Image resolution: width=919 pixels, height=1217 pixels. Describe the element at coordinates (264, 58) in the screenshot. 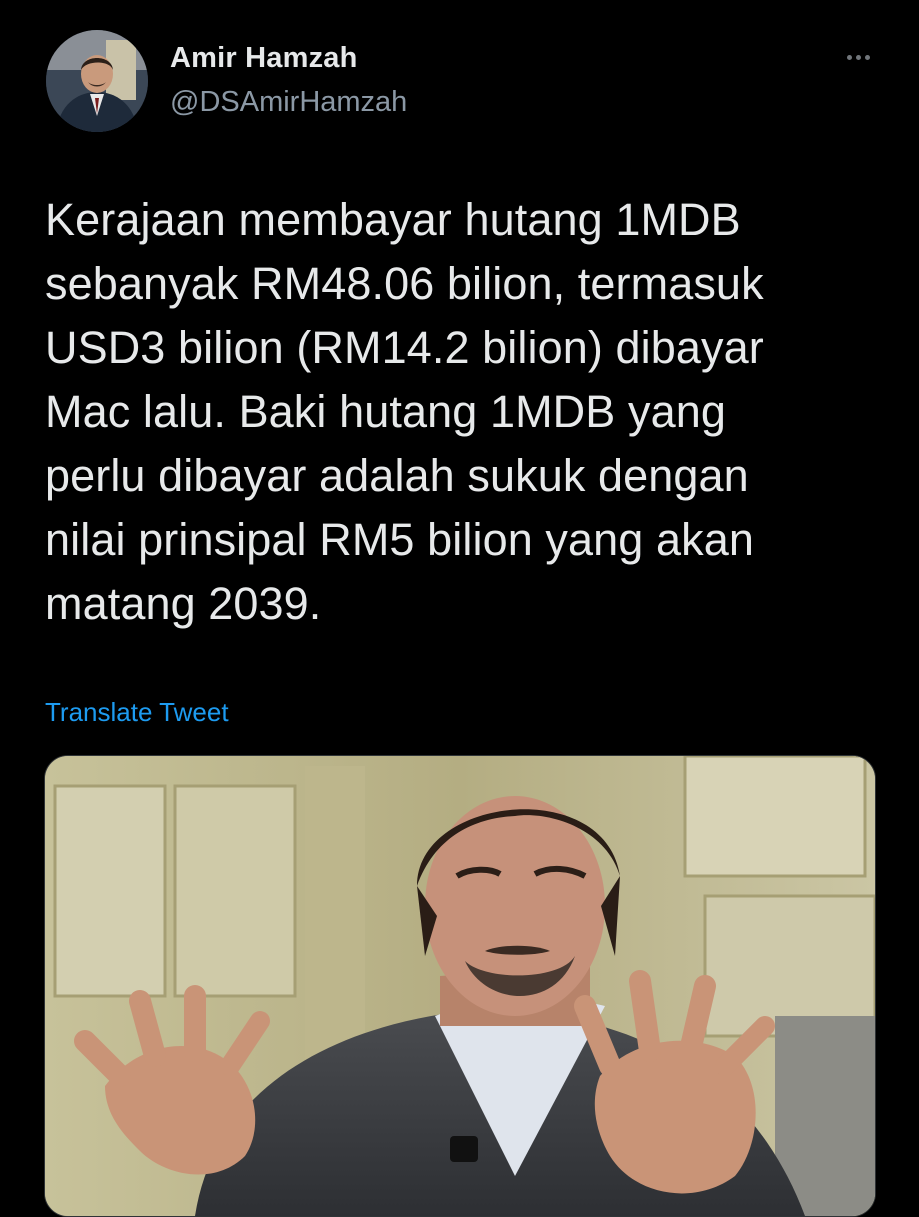

I see `author-name: Amir Hamzah` at that location.